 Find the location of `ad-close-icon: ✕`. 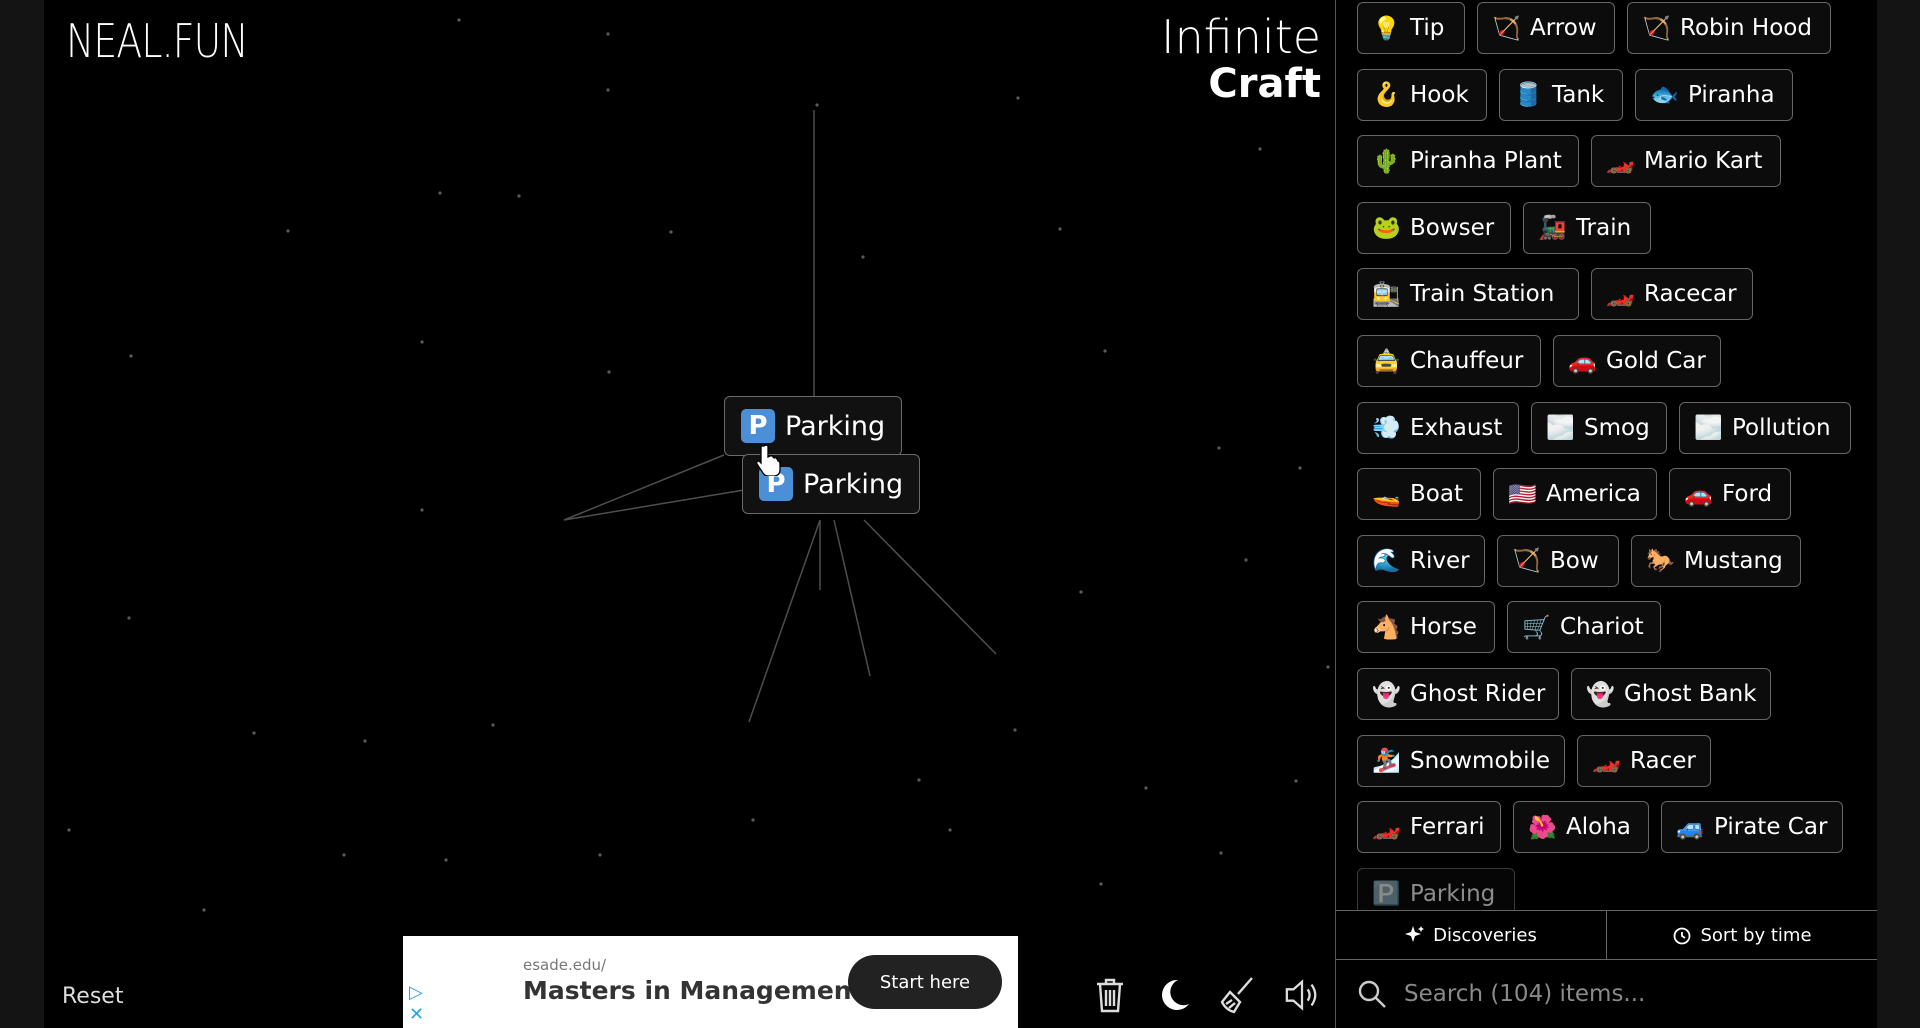

ad-close-icon: ✕ is located at coordinates (416, 1014).